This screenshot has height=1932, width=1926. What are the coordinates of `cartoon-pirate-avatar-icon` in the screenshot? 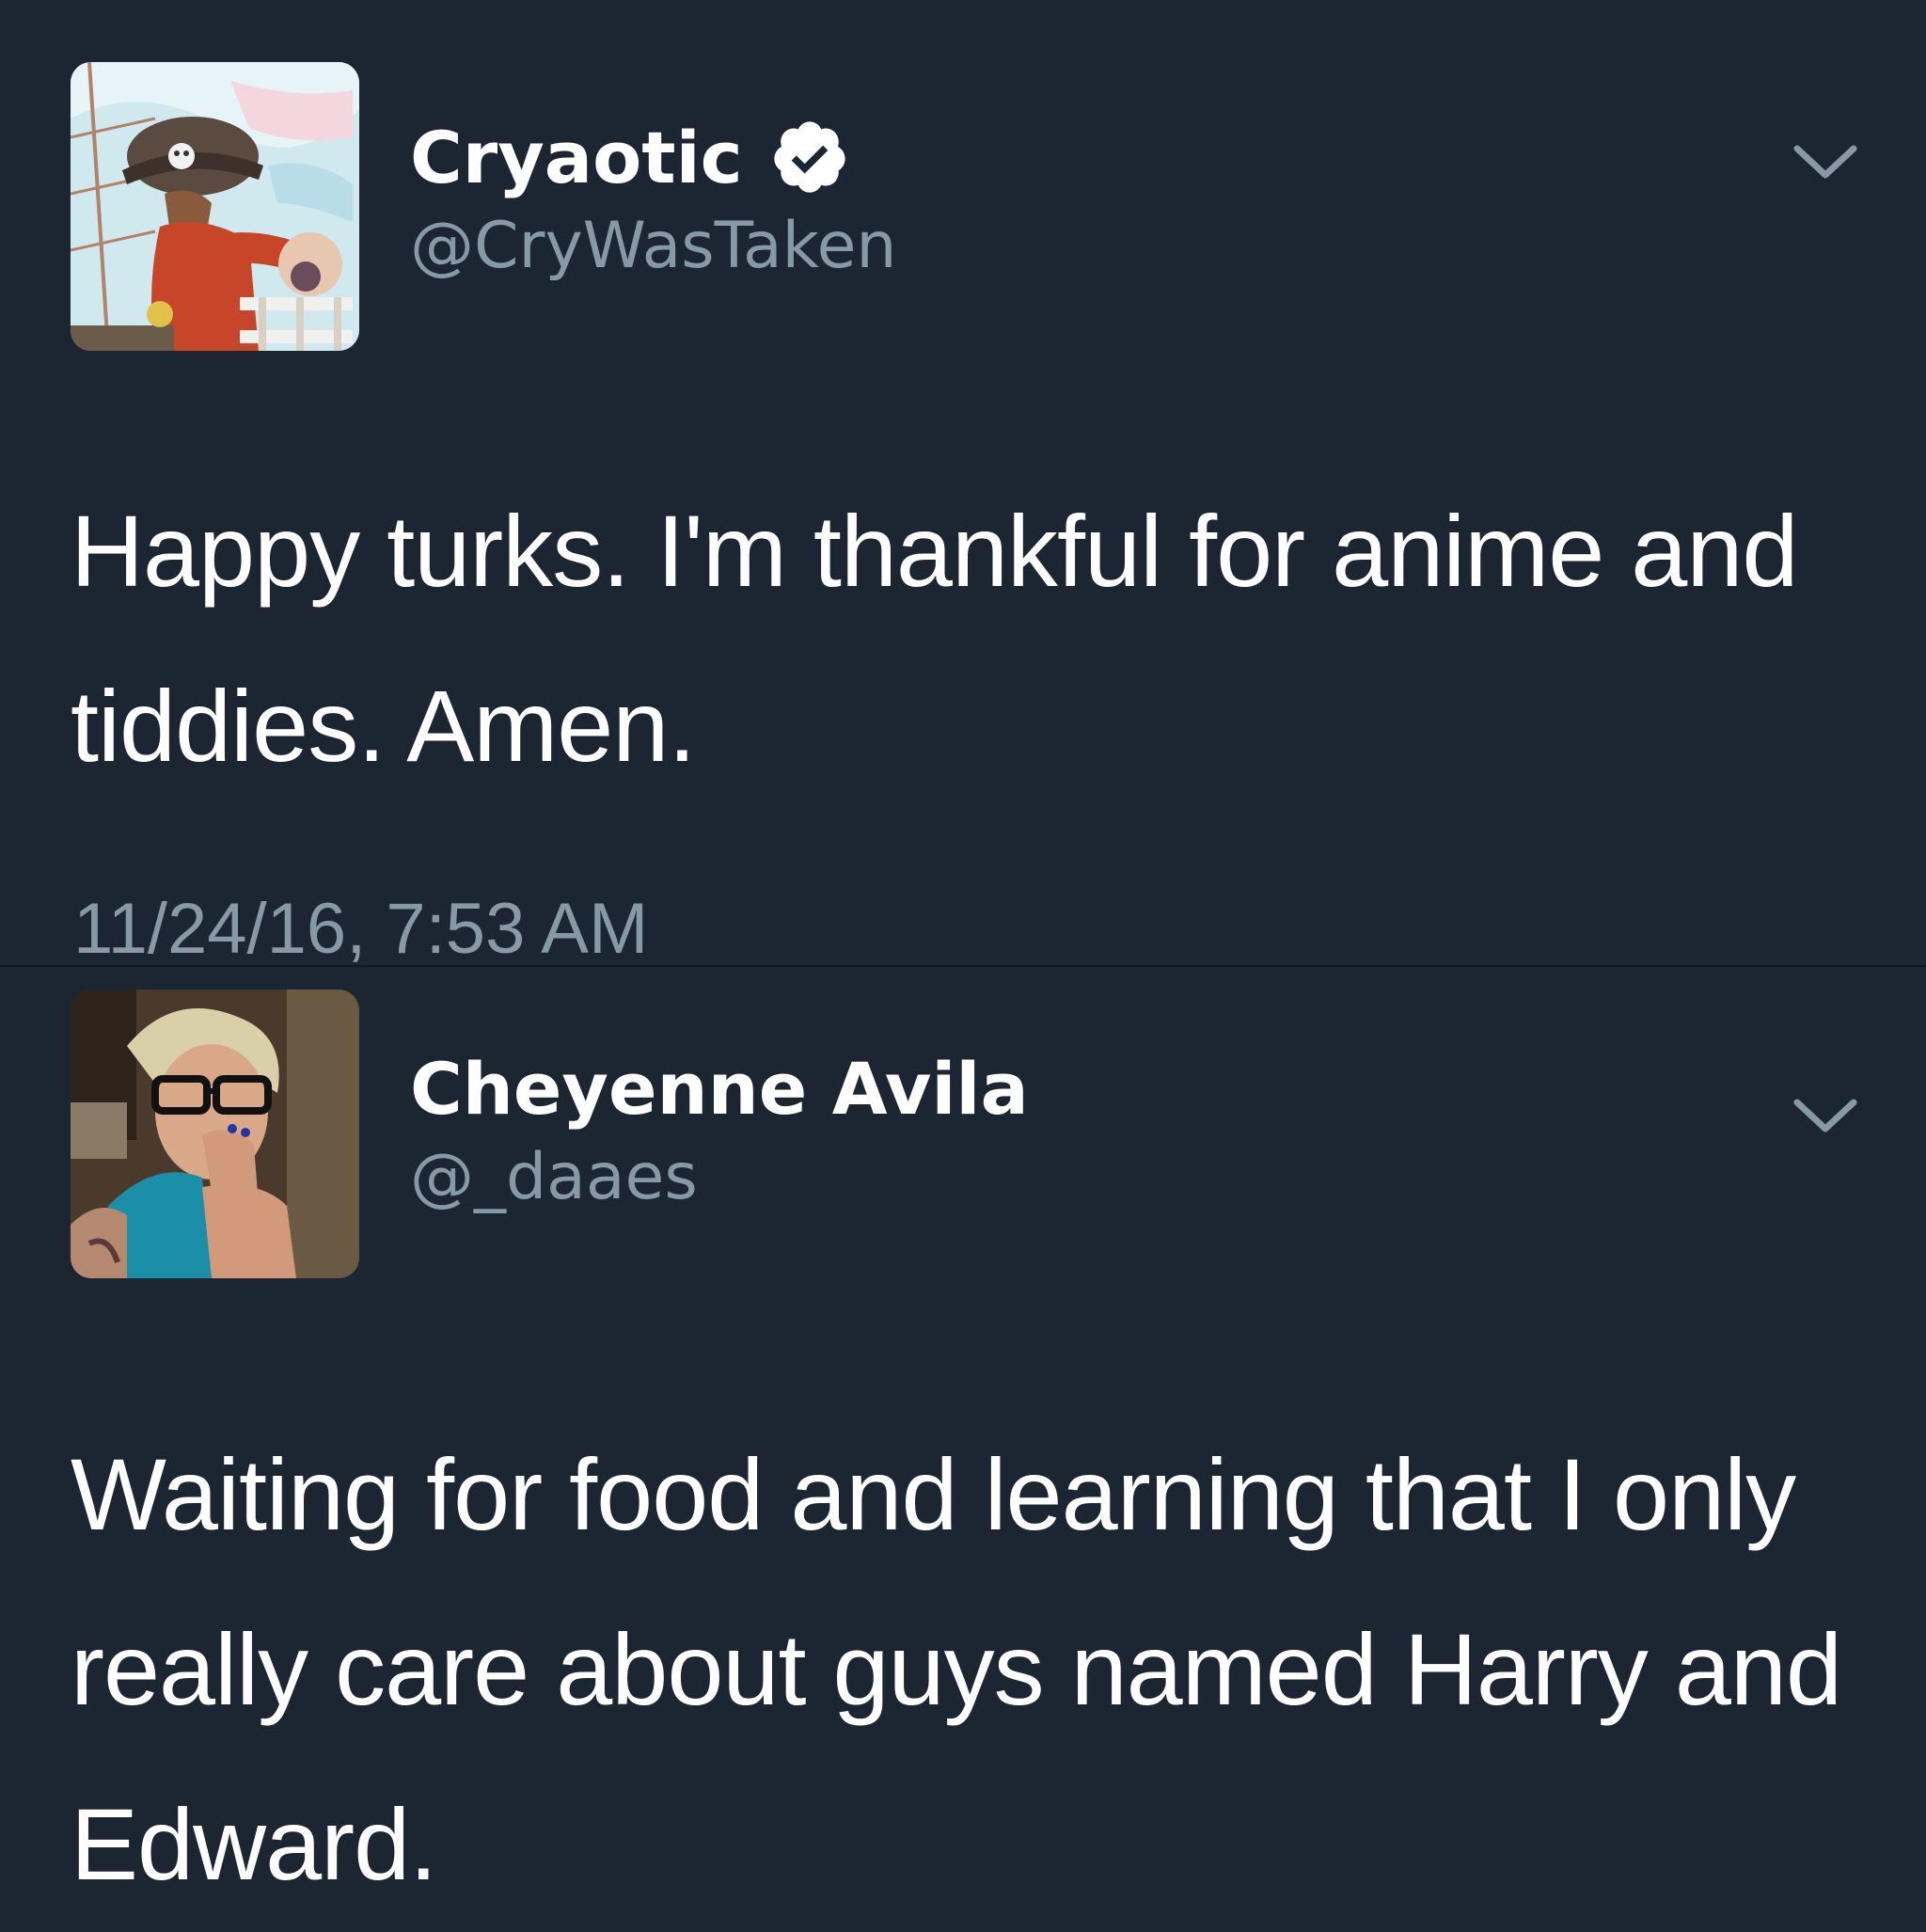 It's located at (215, 206).